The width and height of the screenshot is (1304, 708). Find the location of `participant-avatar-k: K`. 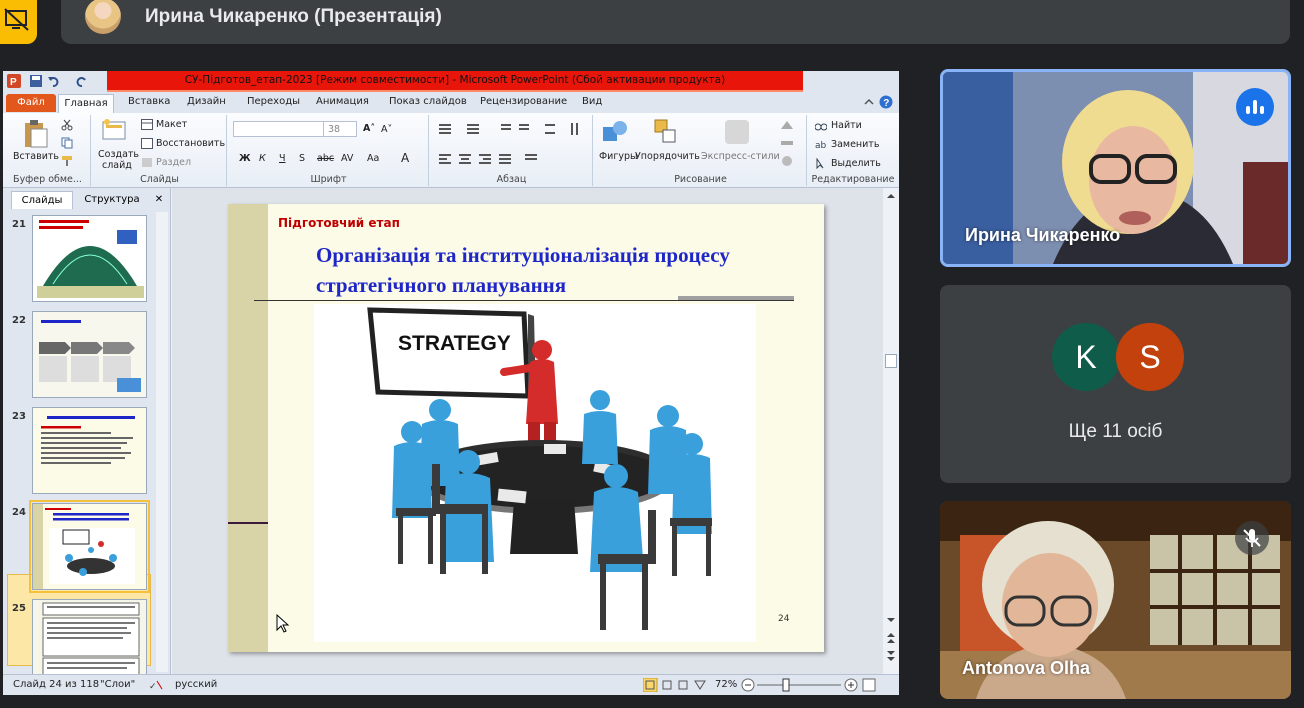

participant-avatar-k: K is located at coordinates (1086, 357).